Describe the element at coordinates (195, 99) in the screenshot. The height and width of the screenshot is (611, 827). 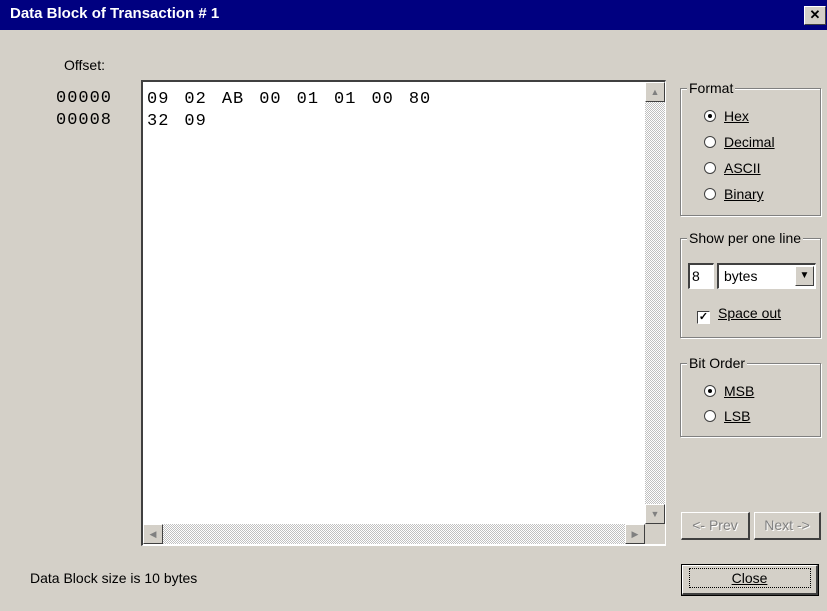
I see `hex-byte: 02` at that location.